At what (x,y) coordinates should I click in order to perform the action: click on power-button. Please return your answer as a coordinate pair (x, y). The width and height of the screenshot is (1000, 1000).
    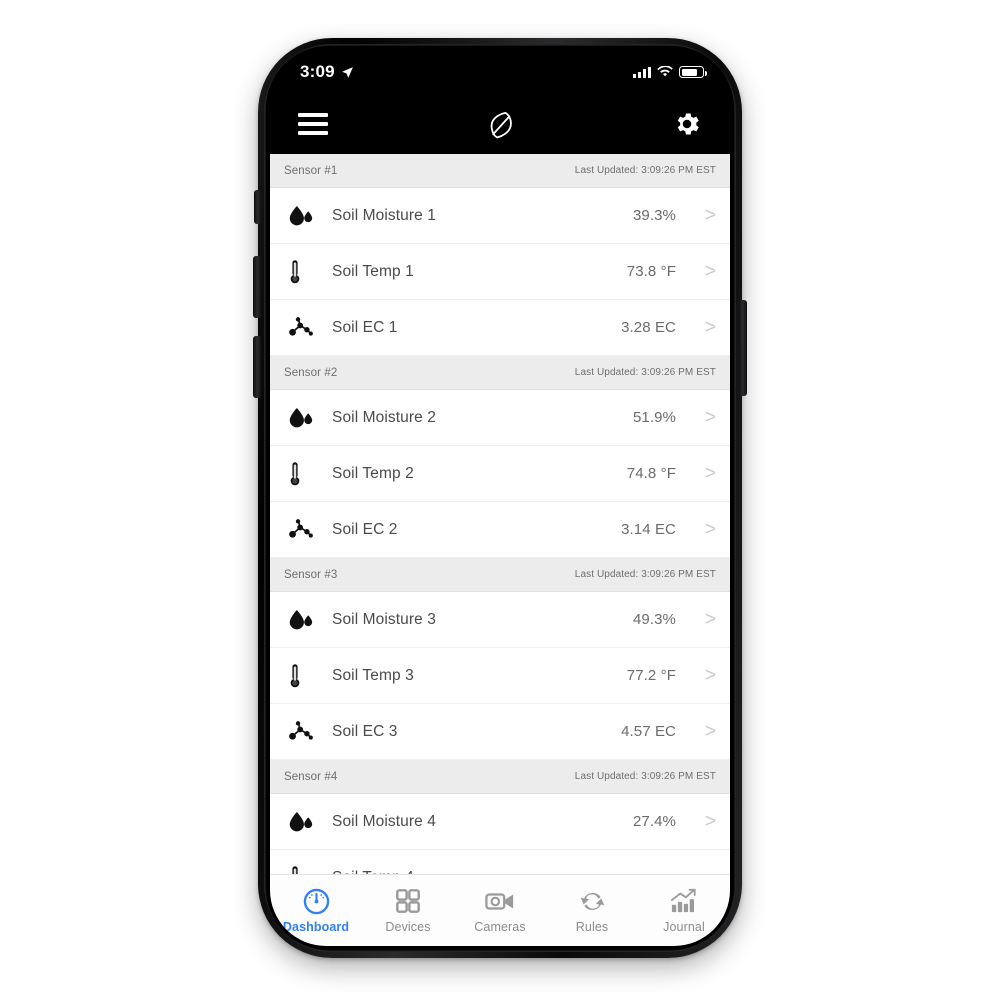
    Looking at the image, I should click on (743, 348).